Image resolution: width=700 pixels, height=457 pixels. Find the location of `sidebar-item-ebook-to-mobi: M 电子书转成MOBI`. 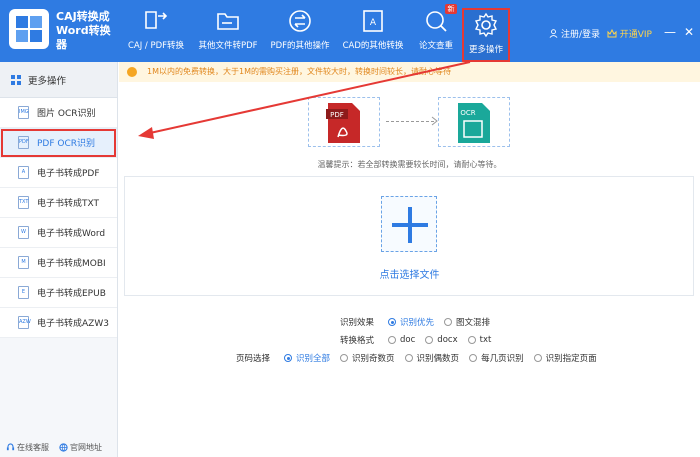

sidebar-item-ebook-to-mobi: M 电子书转成MOBI is located at coordinates (58, 263).